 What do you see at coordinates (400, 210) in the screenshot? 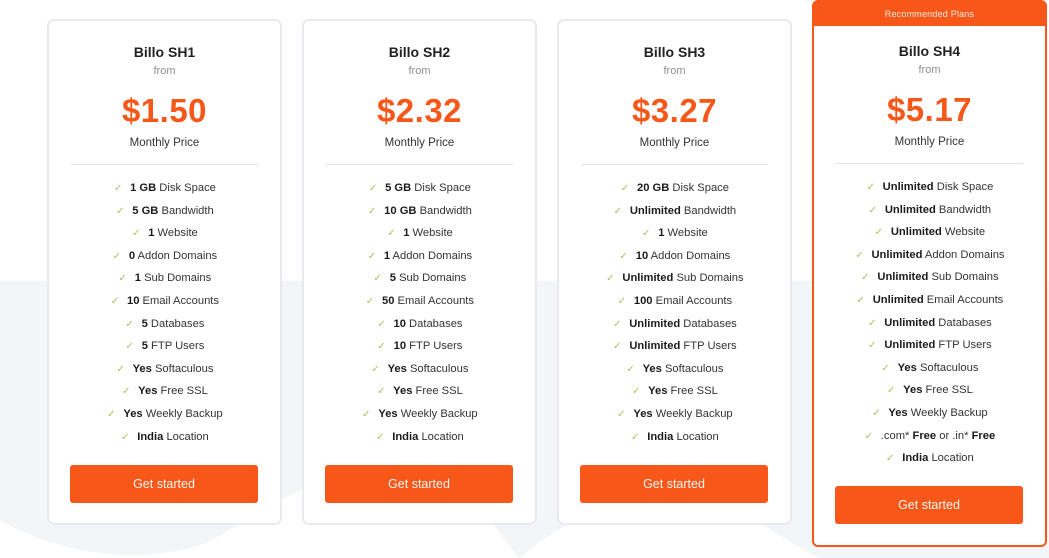
I see `feature-value: 10 GB` at bounding box center [400, 210].